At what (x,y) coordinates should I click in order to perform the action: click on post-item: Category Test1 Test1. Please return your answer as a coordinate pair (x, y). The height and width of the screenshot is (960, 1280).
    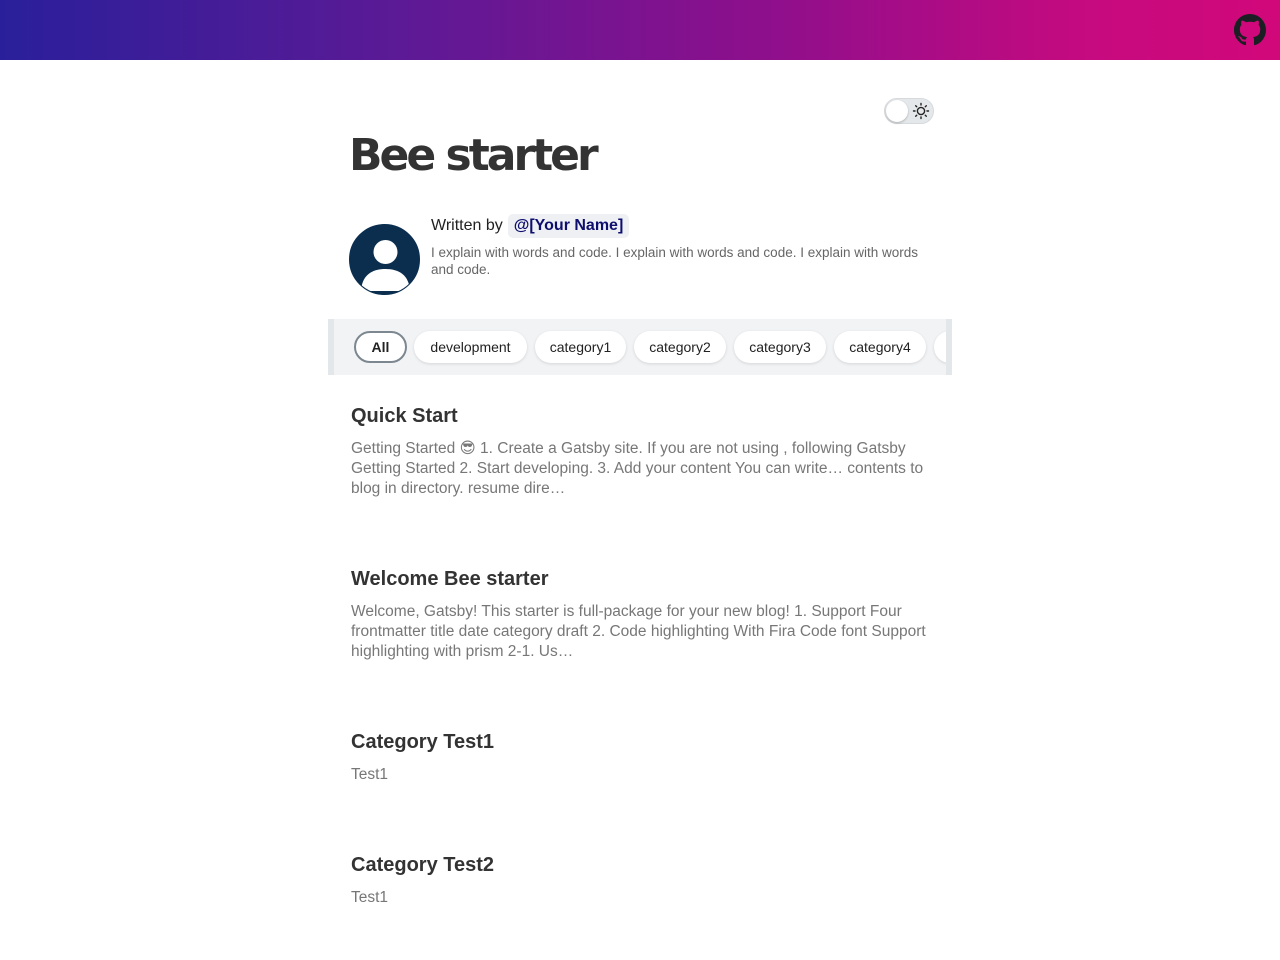
    Looking at the image, I should click on (641, 757).